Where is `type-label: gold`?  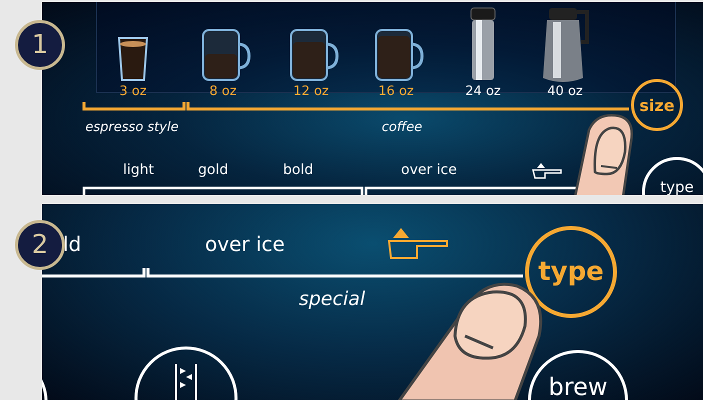
type-label: gold is located at coordinates (213, 170).